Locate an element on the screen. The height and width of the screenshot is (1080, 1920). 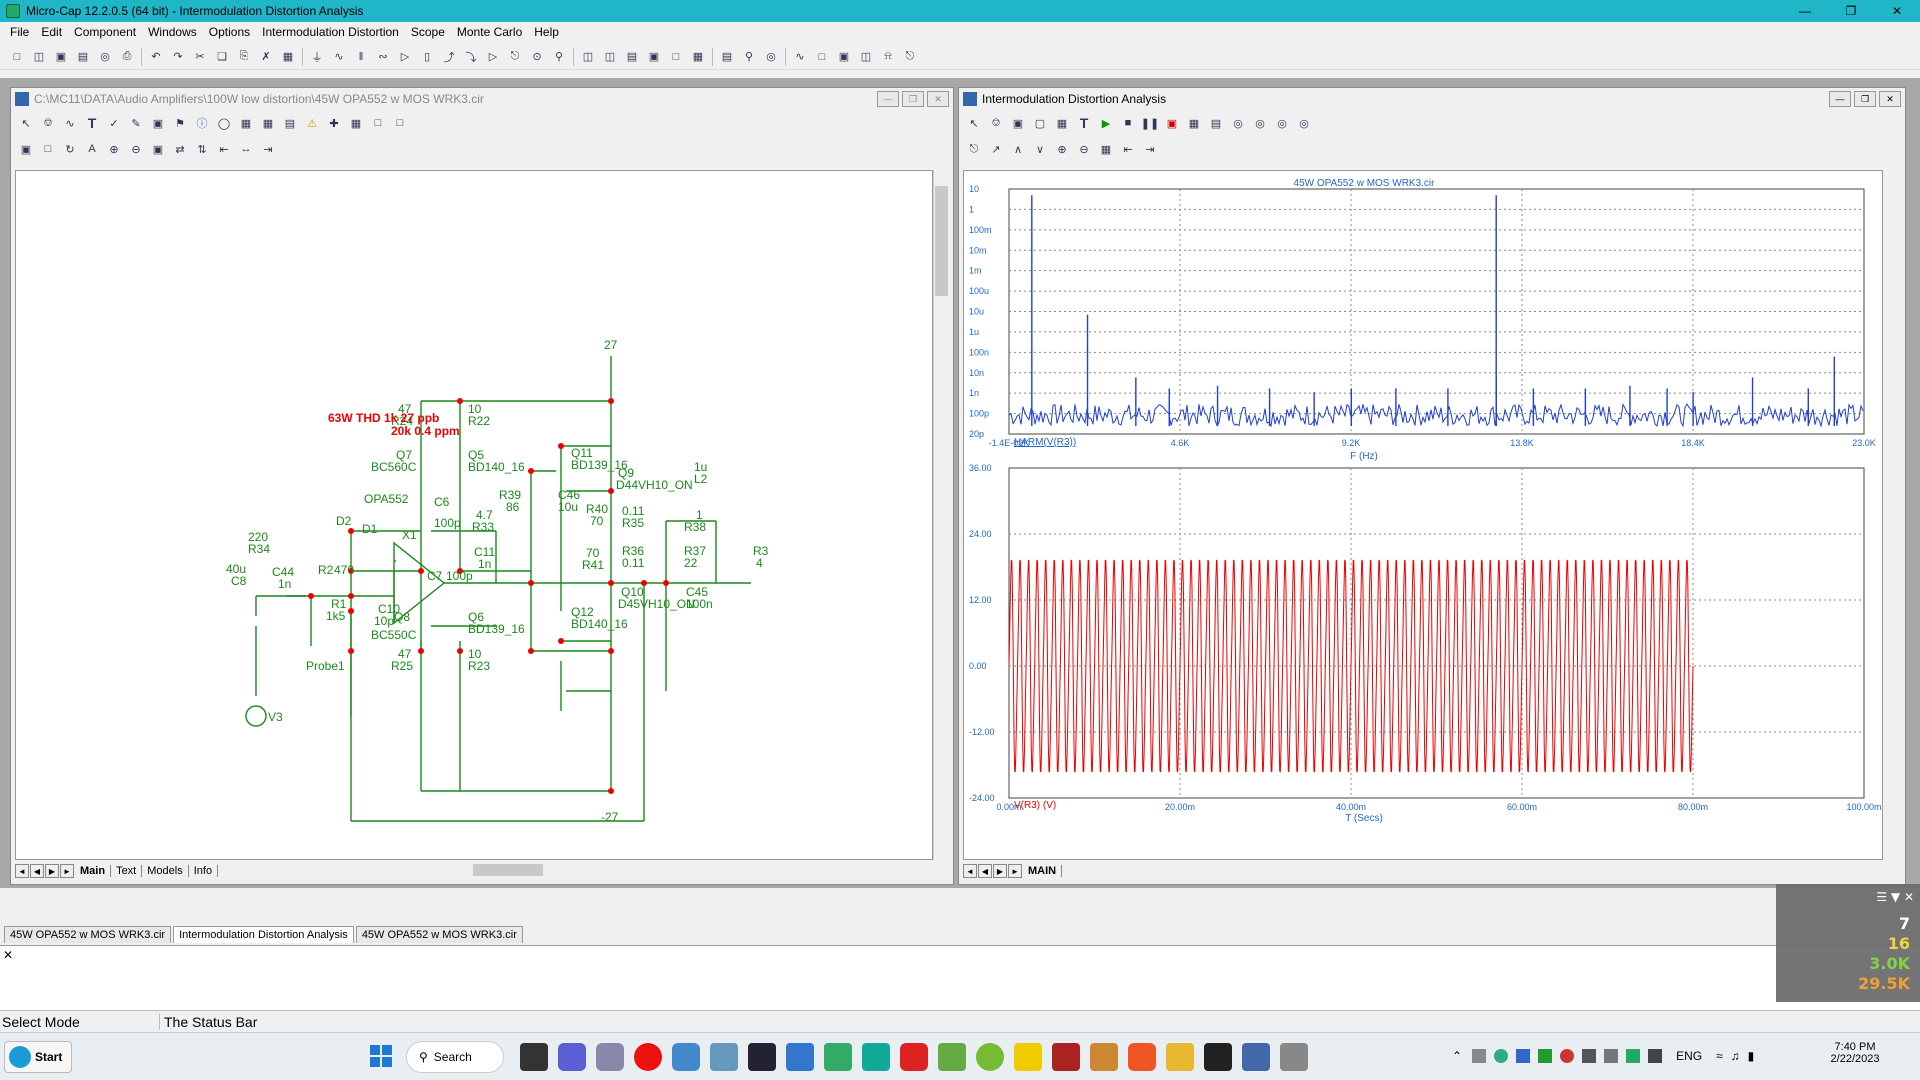
limits-icon: ▣ is located at coordinates (1172, 123).